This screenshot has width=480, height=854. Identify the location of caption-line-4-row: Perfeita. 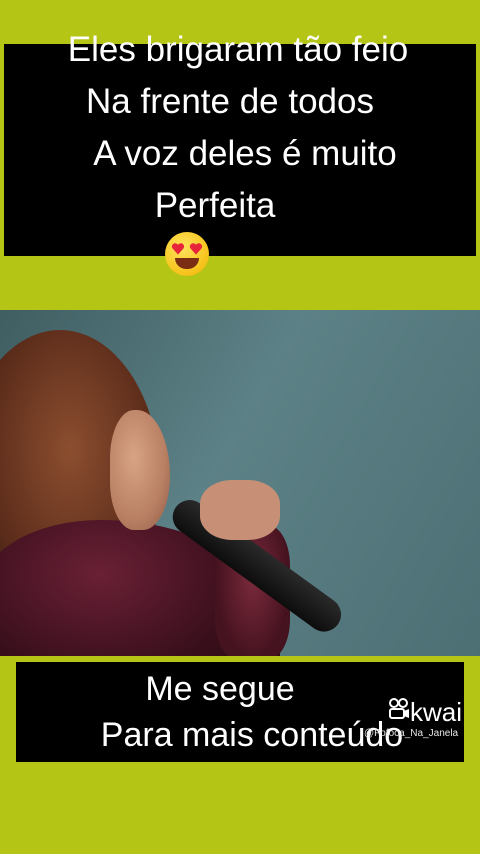
(215, 228).